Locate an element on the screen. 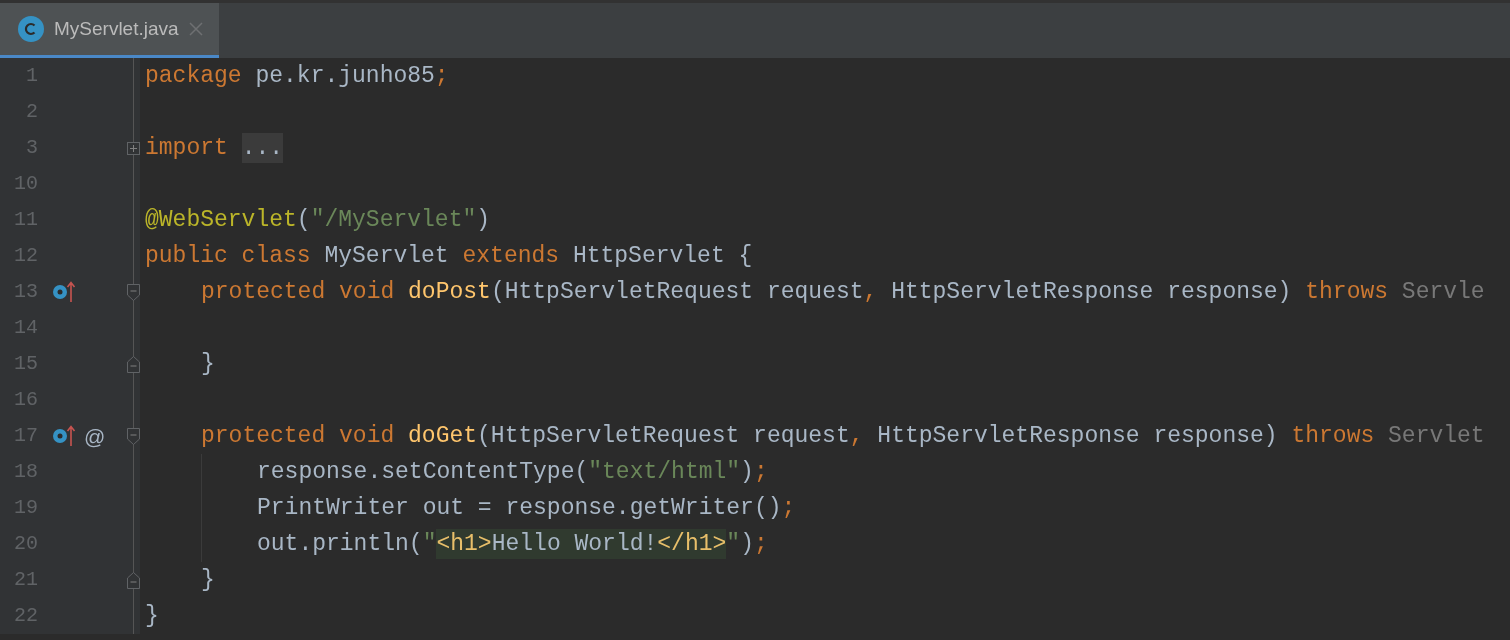 Image resolution: width=1510 pixels, height=640 pixels. code-token: out.println( is located at coordinates (340, 544).